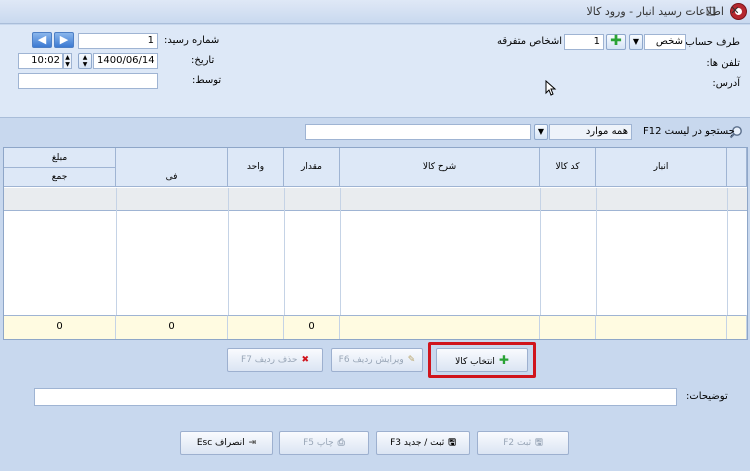  I want to click on edit-row-button: ✎ویرایش ردیف F6, so click(377, 360).